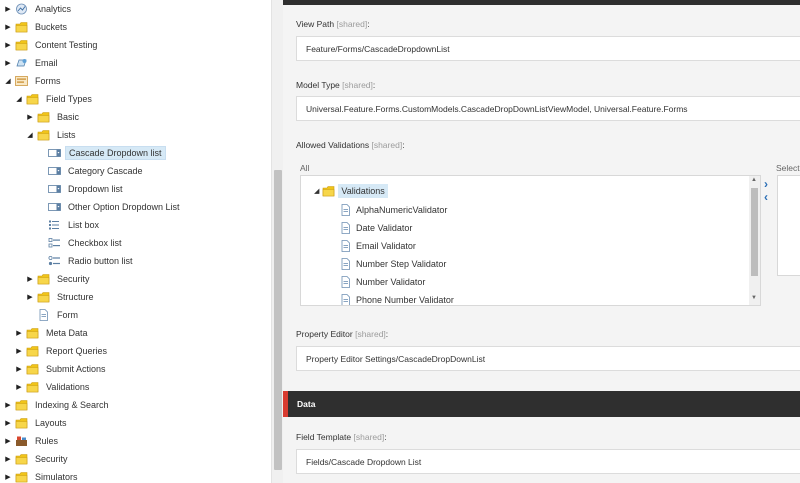  Describe the element at coordinates (53, 9) in the screenshot. I see `tree-item-label: Analytics` at that location.